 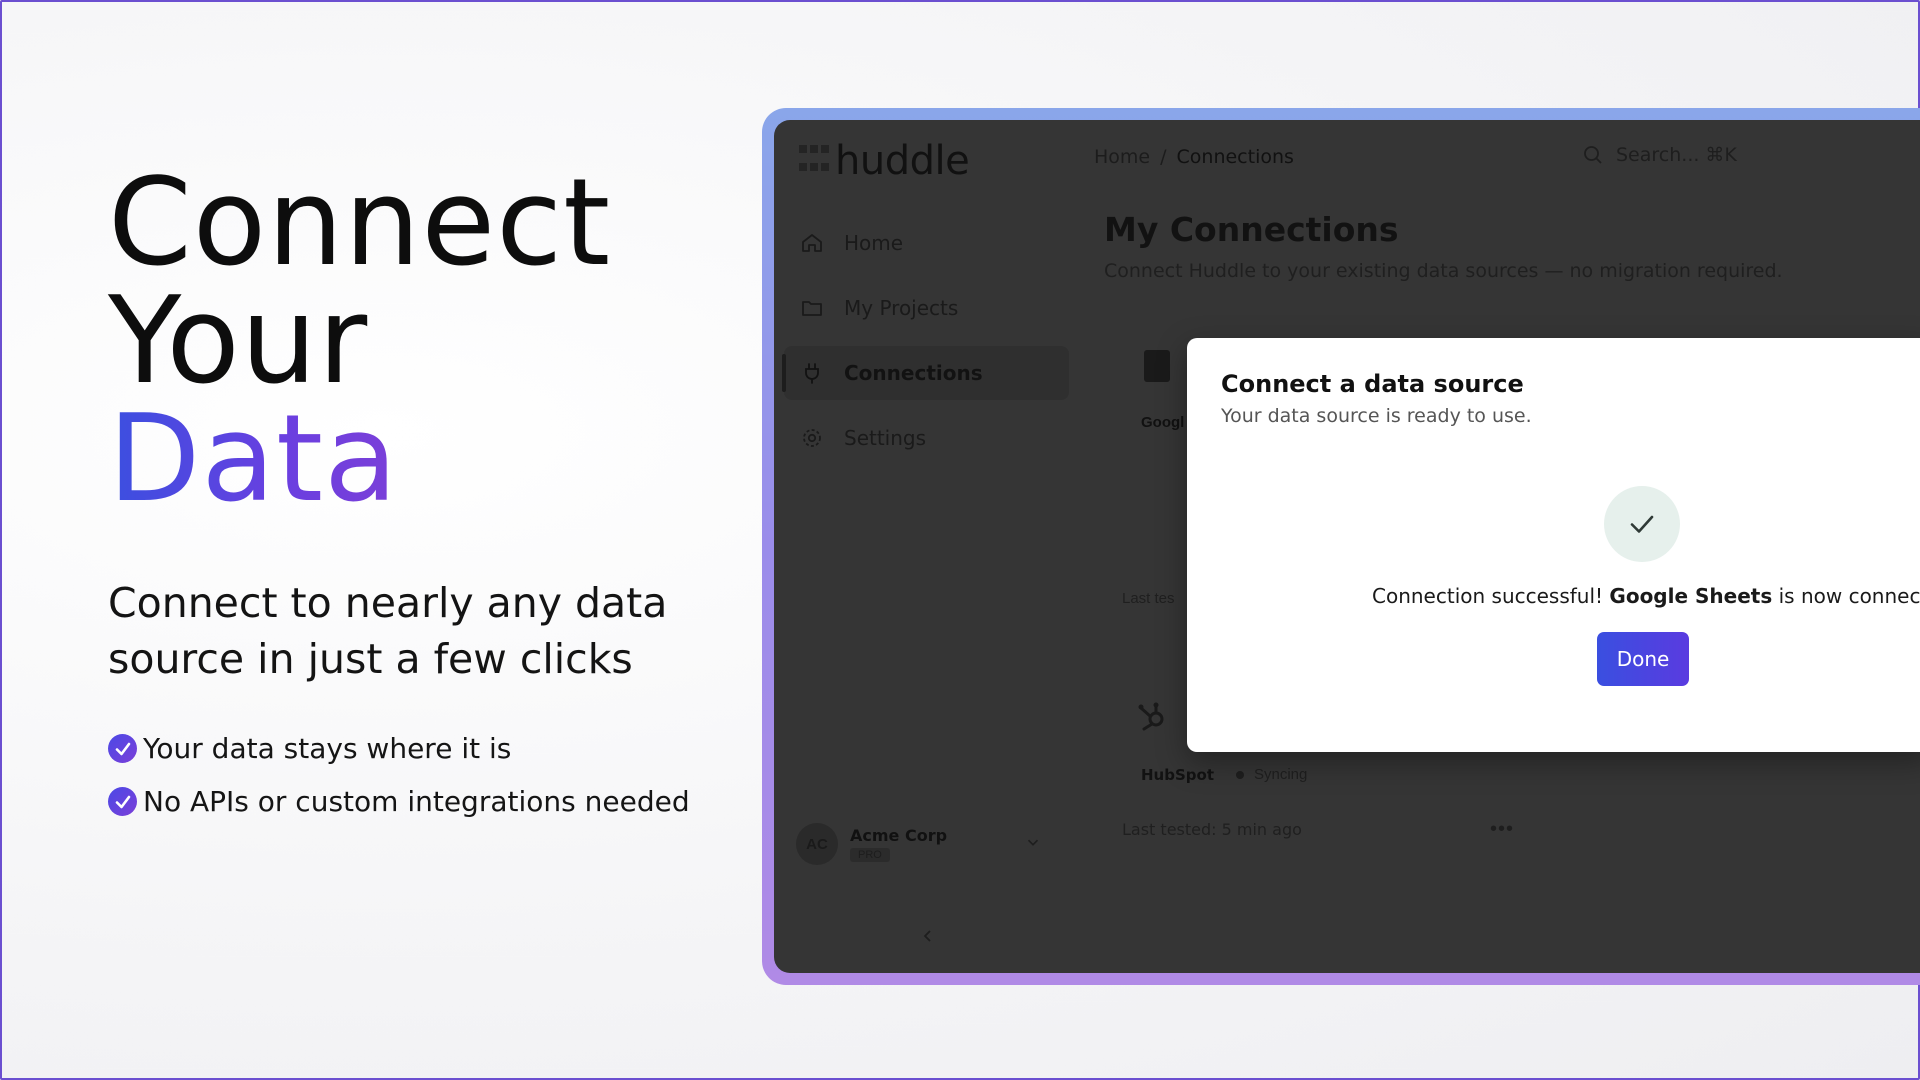 I want to click on feature-label: Your data stays where it is, so click(x=327, y=748).